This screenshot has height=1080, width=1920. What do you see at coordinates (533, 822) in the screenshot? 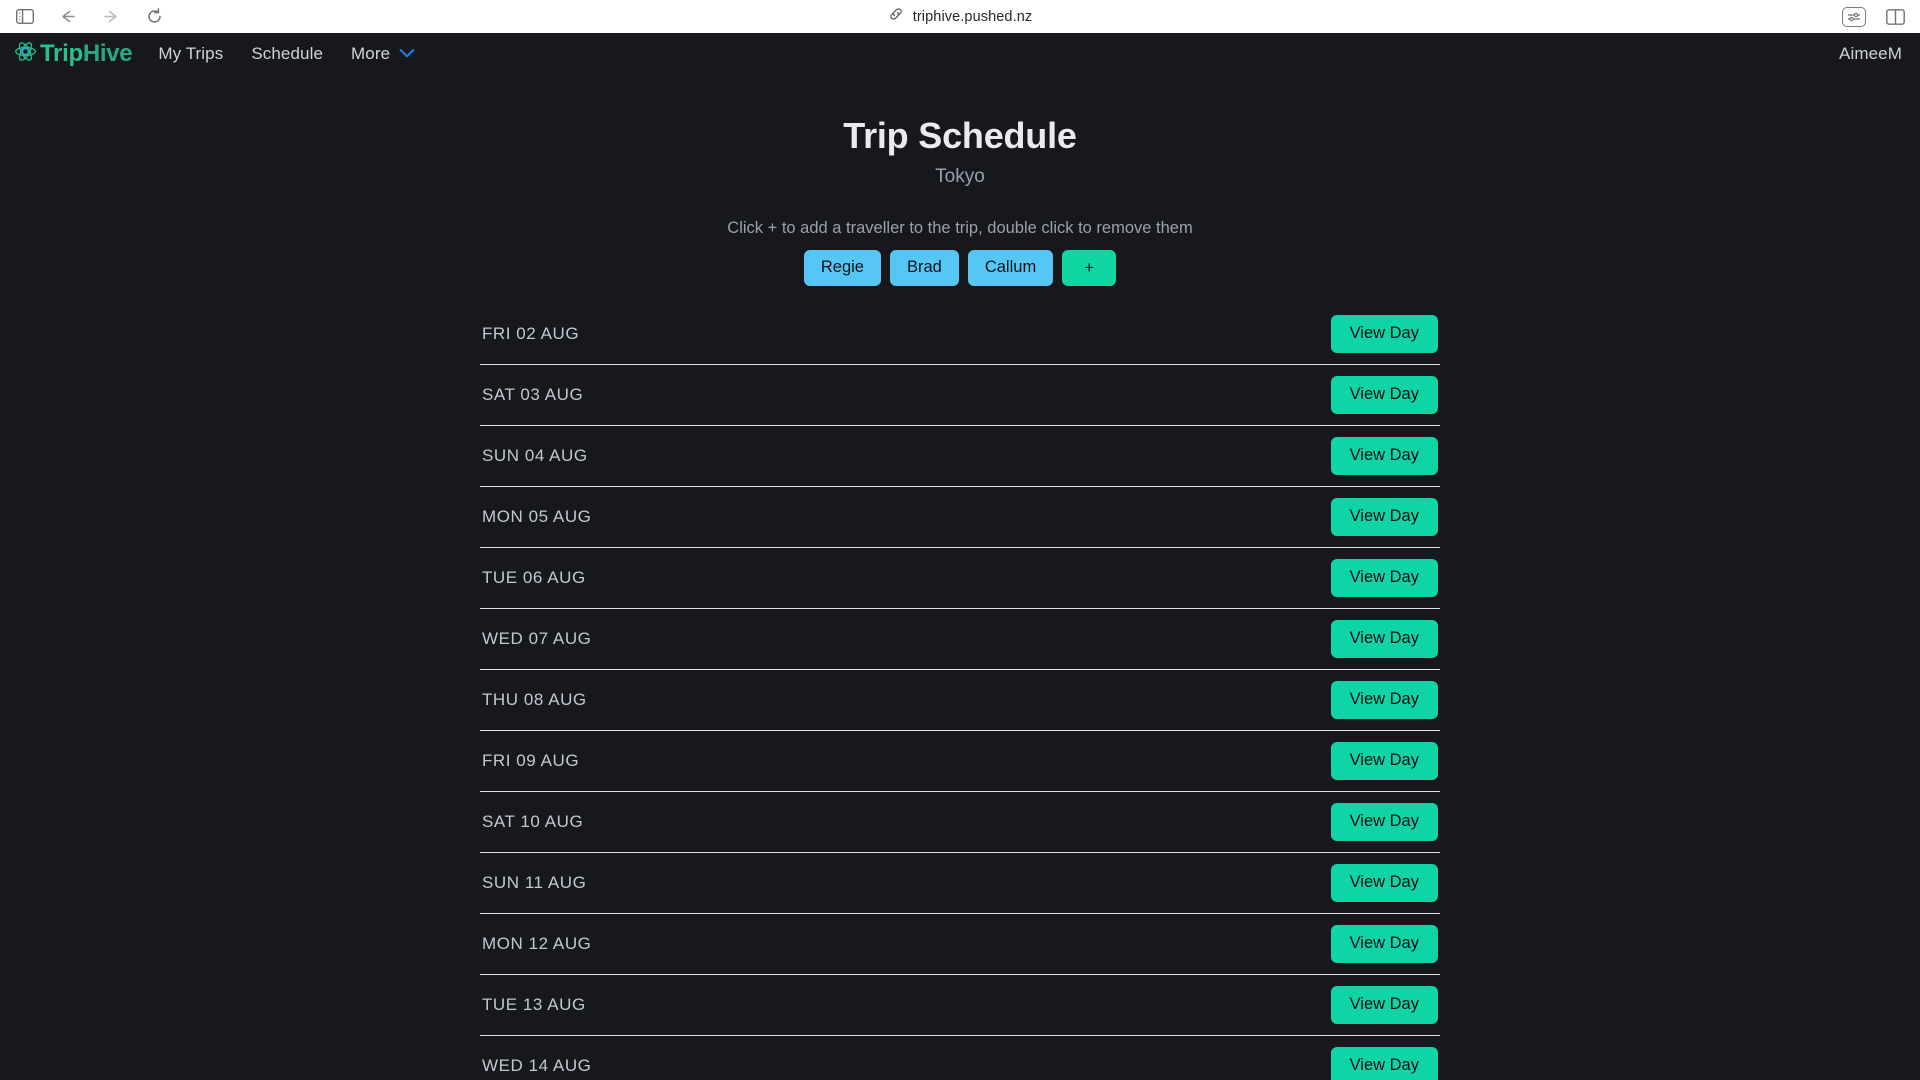
I see `day-date-label: SAT 10 AUG` at bounding box center [533, 822].